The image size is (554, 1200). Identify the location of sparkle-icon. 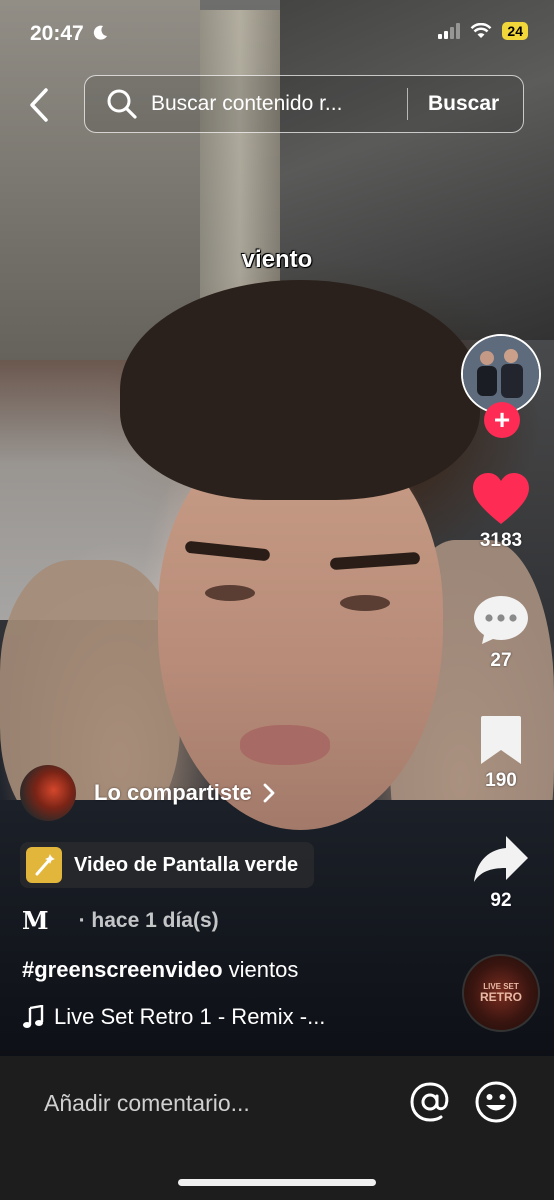
(44, 865).